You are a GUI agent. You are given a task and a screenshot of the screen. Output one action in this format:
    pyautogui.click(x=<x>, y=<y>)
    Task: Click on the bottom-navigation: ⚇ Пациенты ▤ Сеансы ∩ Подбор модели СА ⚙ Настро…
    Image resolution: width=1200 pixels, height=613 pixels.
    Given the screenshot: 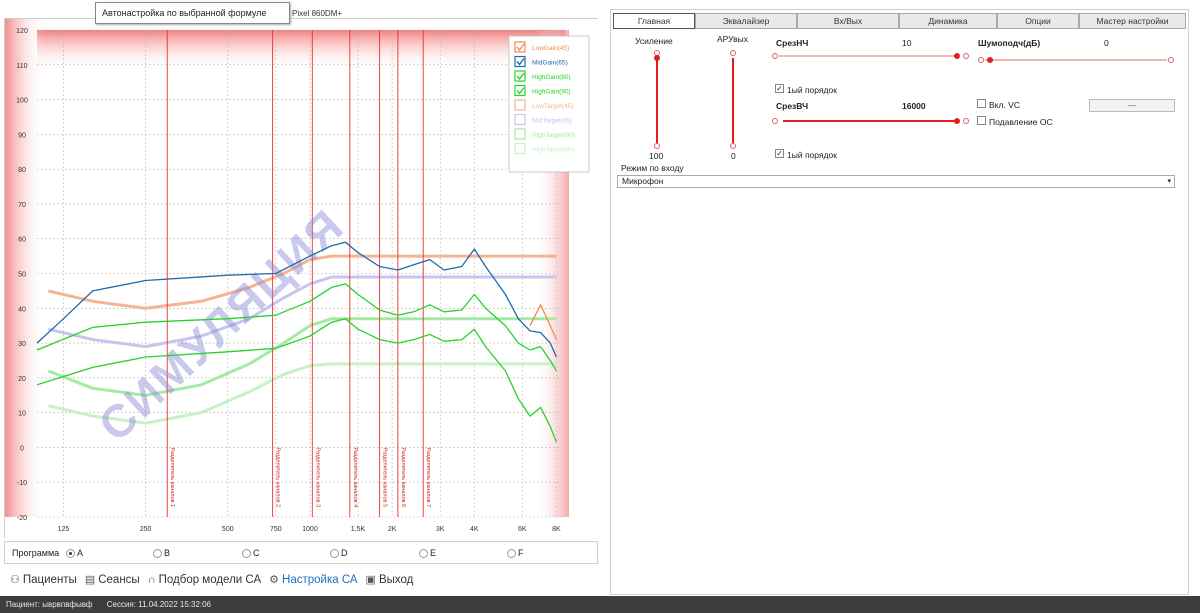 What is the action you would take?
    pyautogui.click(x=212, y=580)
    